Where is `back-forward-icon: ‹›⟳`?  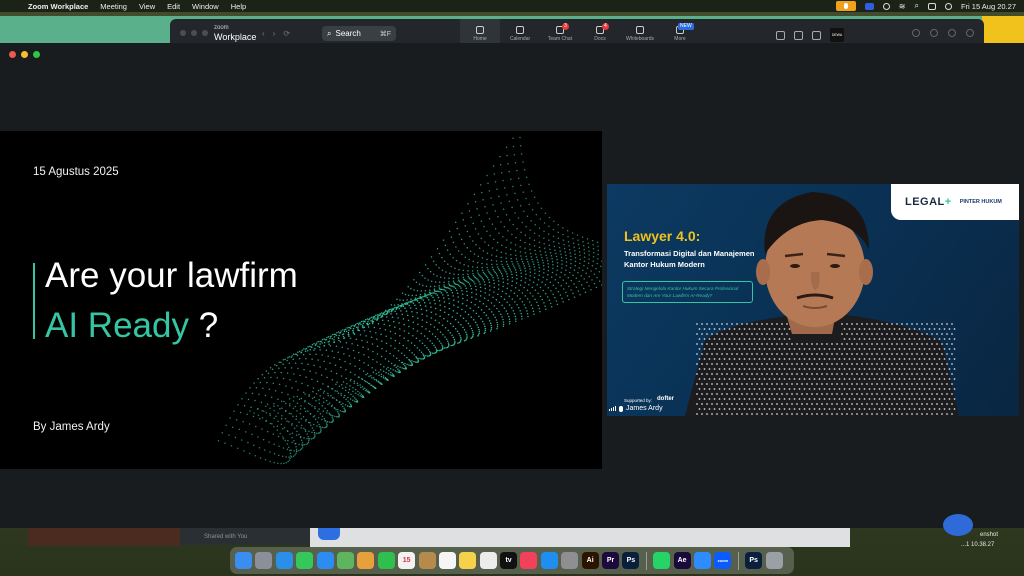
back-forward-icon: ‹›⟳ is located at coordinates (280, 33).